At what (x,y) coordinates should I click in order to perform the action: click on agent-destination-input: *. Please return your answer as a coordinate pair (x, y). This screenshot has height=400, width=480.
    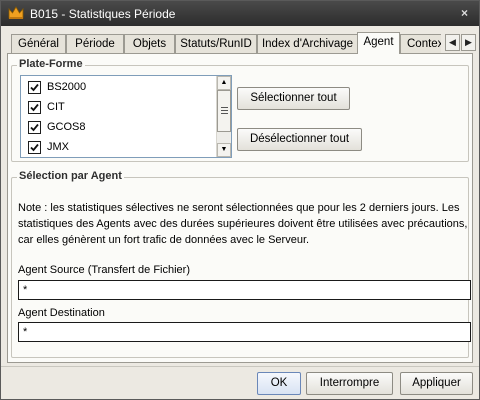
    Looking at the image, I should click on (244, 332).